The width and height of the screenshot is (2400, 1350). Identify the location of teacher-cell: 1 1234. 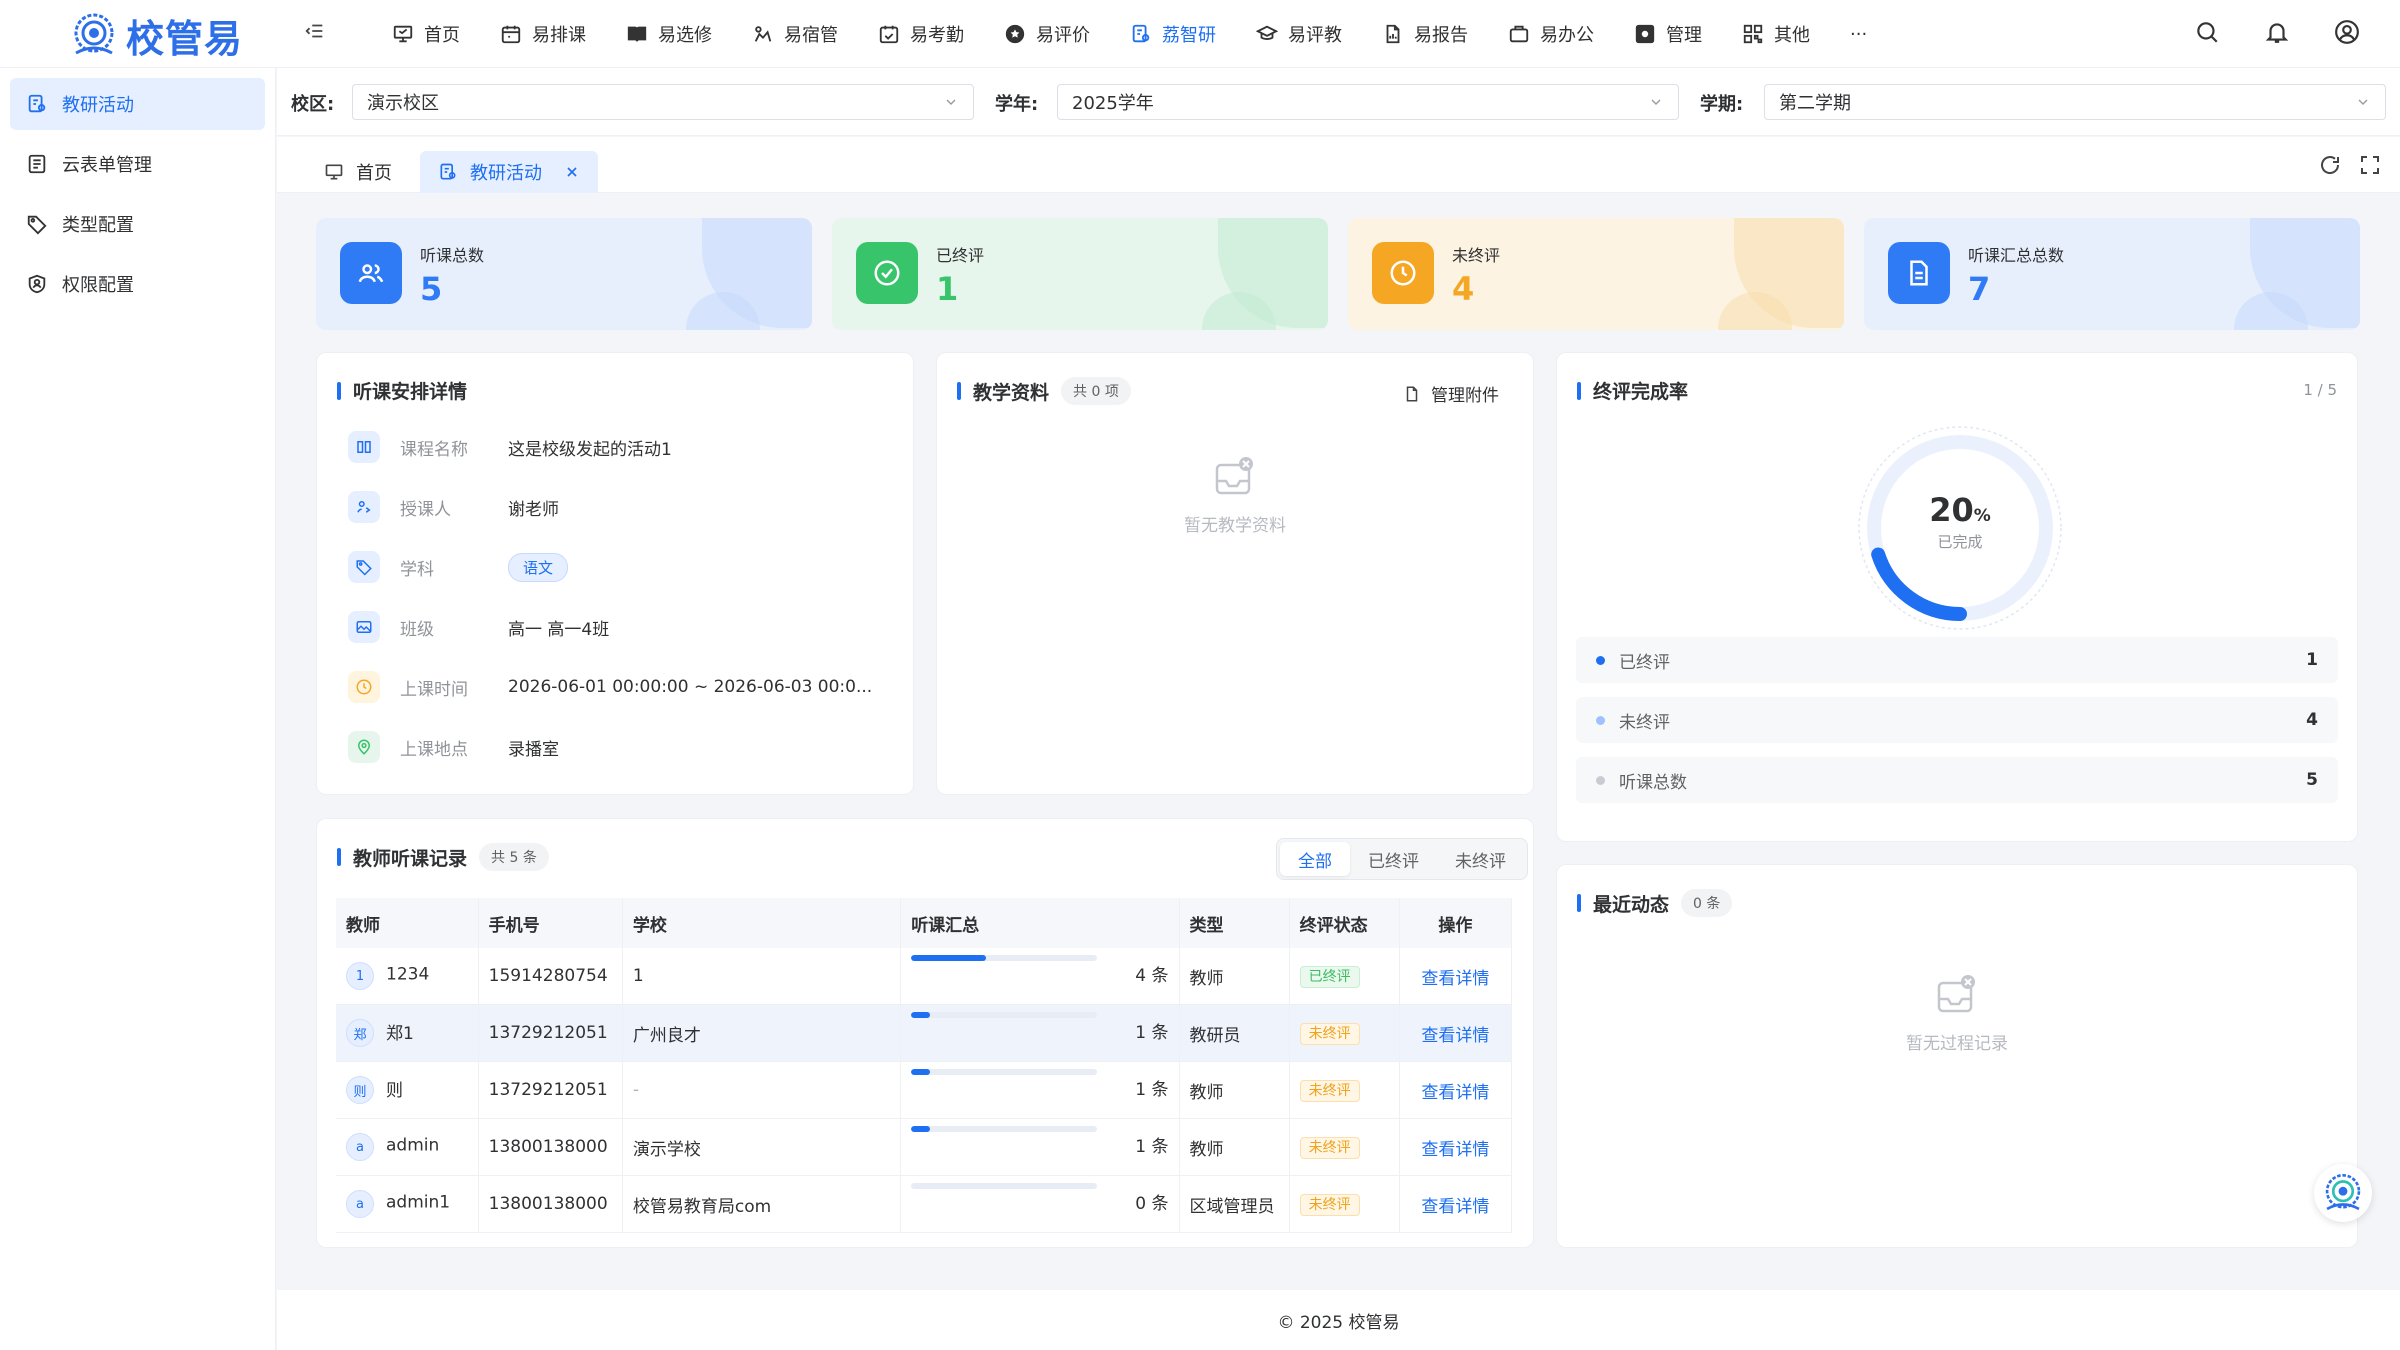
(407, 976).